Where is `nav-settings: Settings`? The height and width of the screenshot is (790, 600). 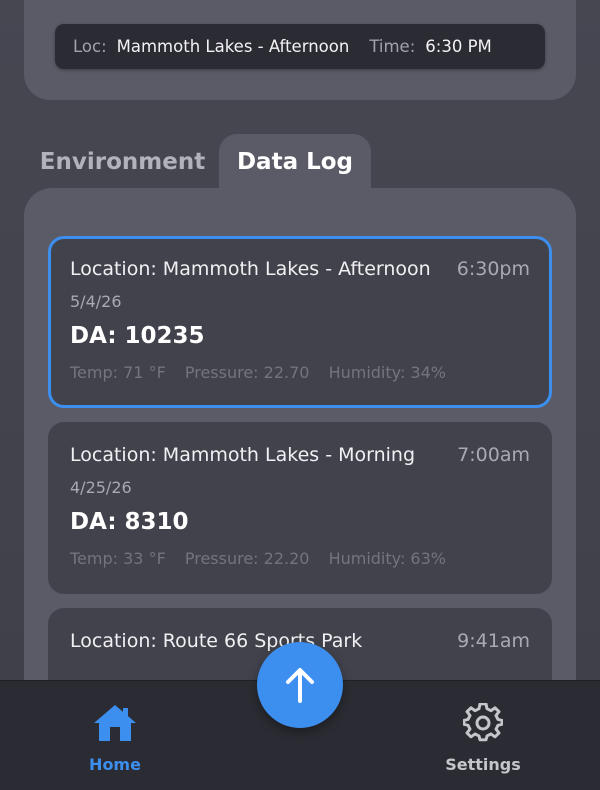
nav-settings: Settings is located at coordinates (483, 738).